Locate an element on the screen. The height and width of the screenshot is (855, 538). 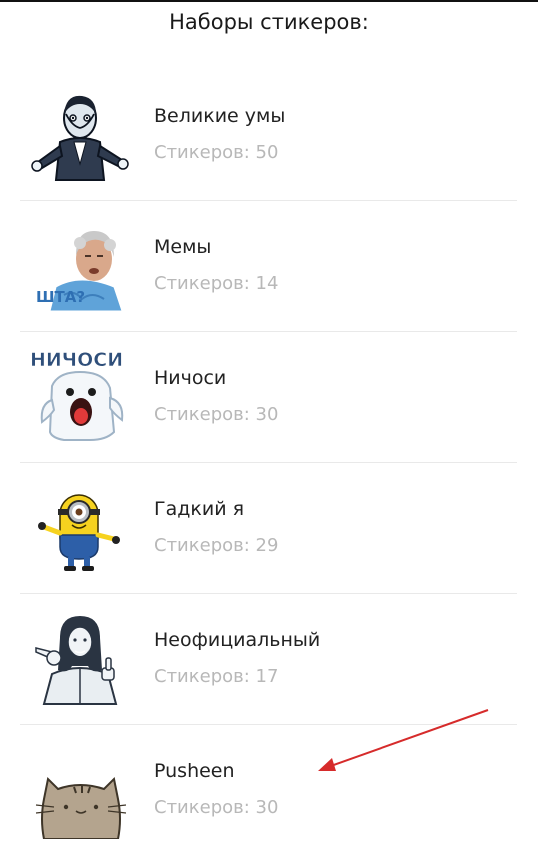
jesus-sticker-icon is located at coordinates (80, 658).